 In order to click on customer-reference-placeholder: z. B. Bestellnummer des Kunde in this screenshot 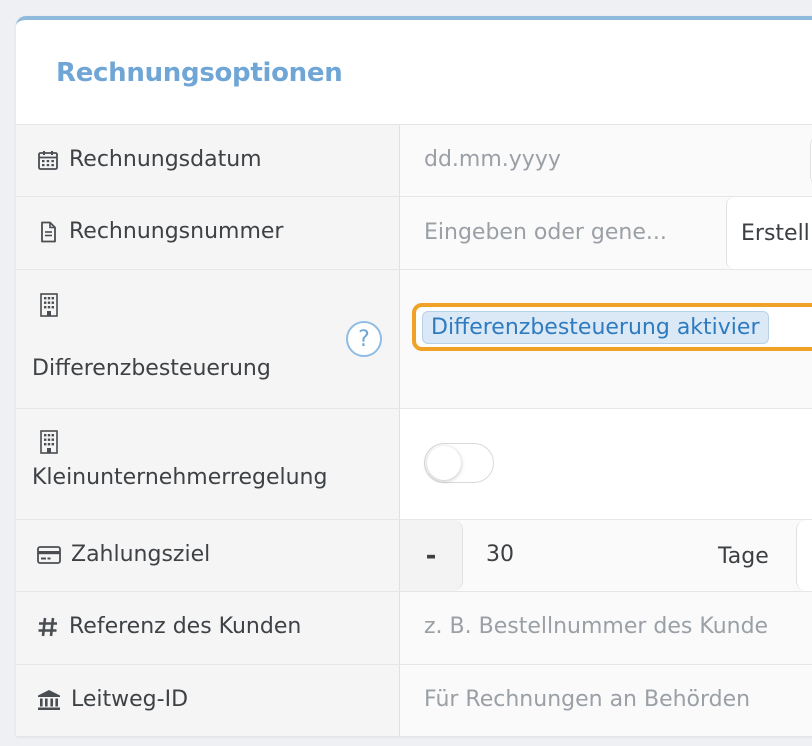, I will do `click(596, 626)`.